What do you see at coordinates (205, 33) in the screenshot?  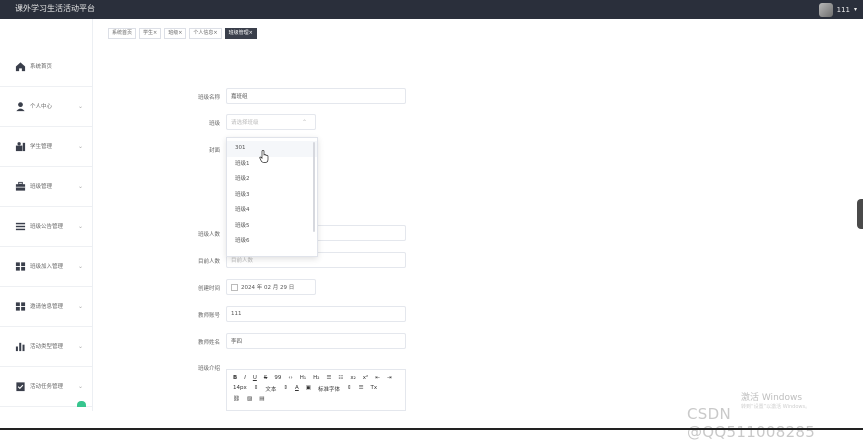 I see `tab-profile: 个人信息×` at bounding box center [205, 33].